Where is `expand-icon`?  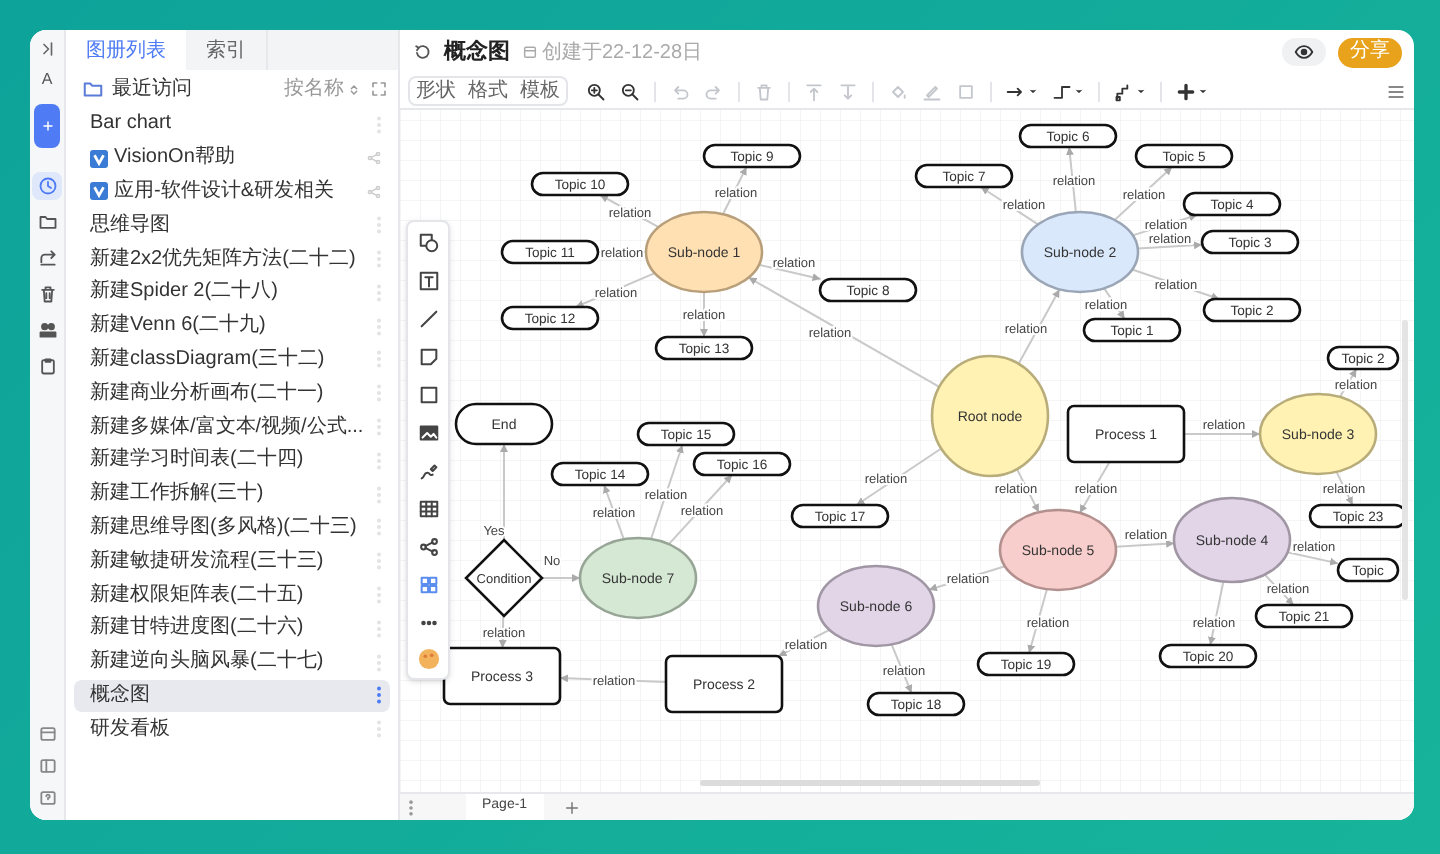
expand-icon is located at coordinates (379, 89).